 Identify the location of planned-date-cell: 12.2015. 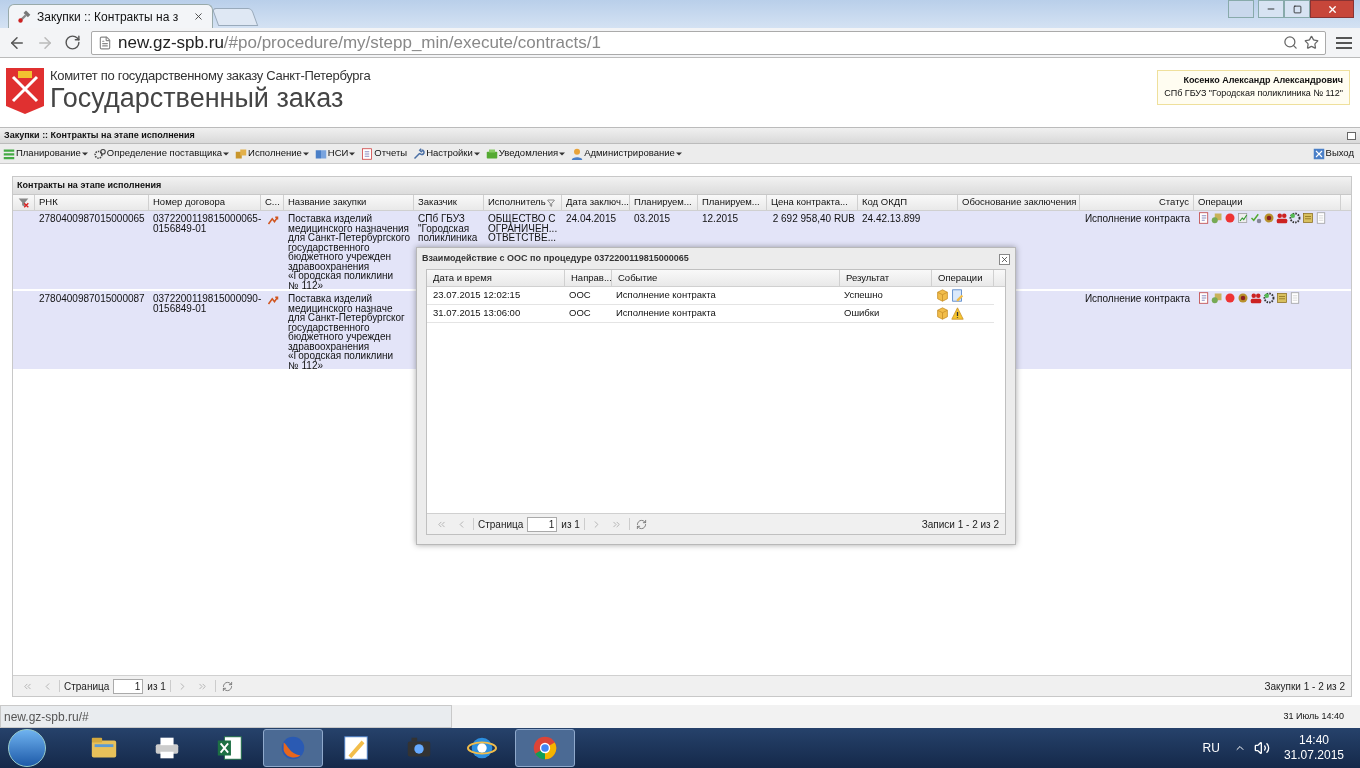
(720, 218).